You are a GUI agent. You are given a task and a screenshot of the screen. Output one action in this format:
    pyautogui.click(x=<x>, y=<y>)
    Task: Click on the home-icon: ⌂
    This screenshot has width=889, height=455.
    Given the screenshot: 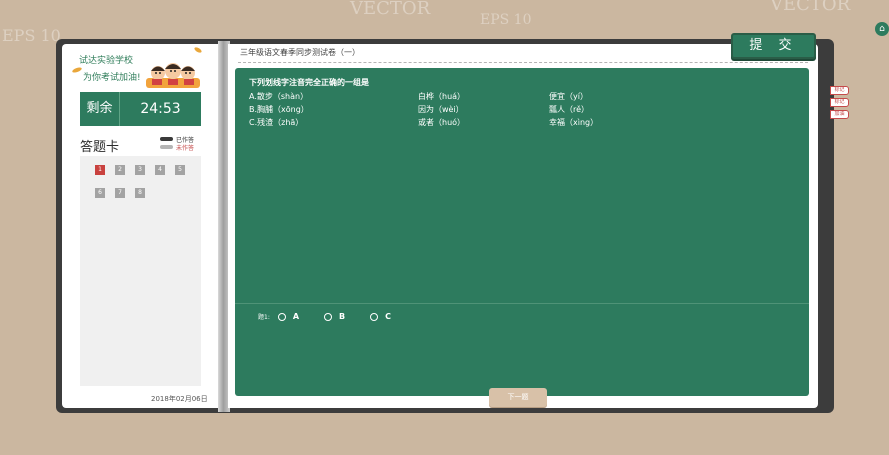 What is the action you would take?
    pyautogui.click(x=882, y=29)
    